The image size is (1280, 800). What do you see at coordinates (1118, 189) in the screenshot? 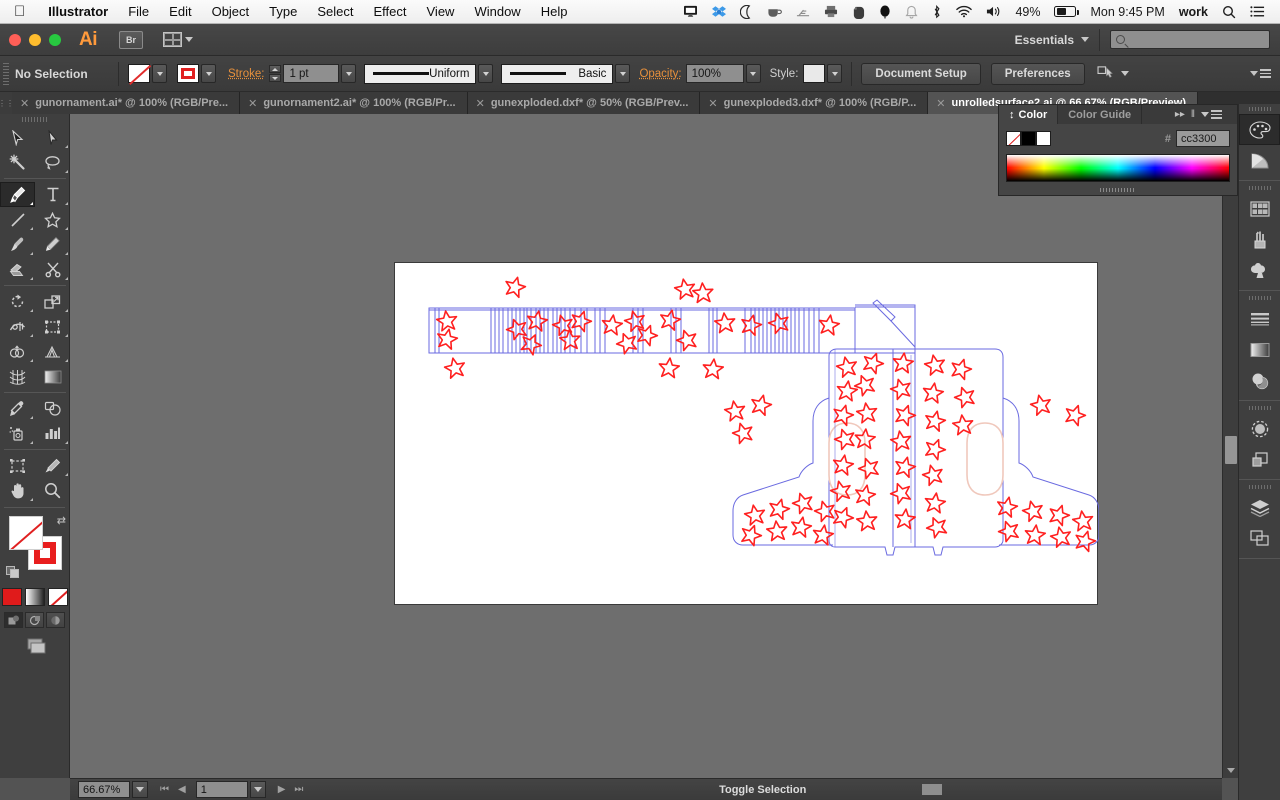
I see `panel-resize-grip` at bounding box center [1118, 189].